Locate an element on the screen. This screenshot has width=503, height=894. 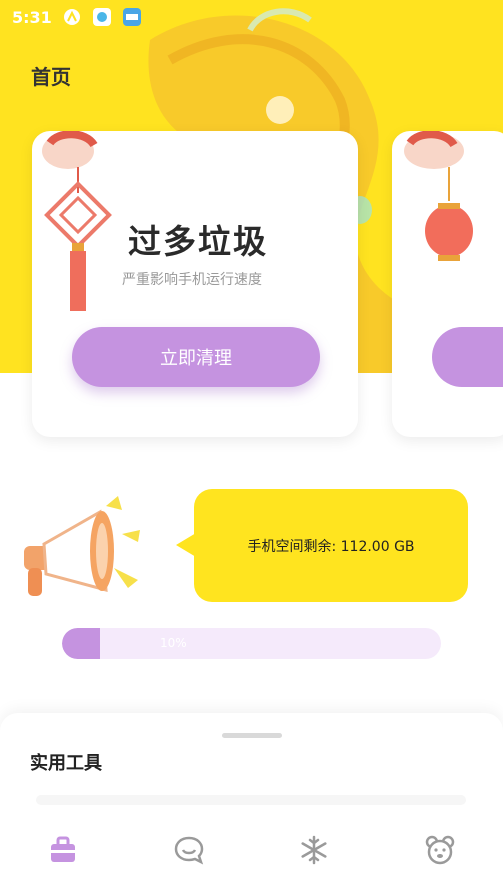
toolbox-icon is located at coordinates (62, 849).